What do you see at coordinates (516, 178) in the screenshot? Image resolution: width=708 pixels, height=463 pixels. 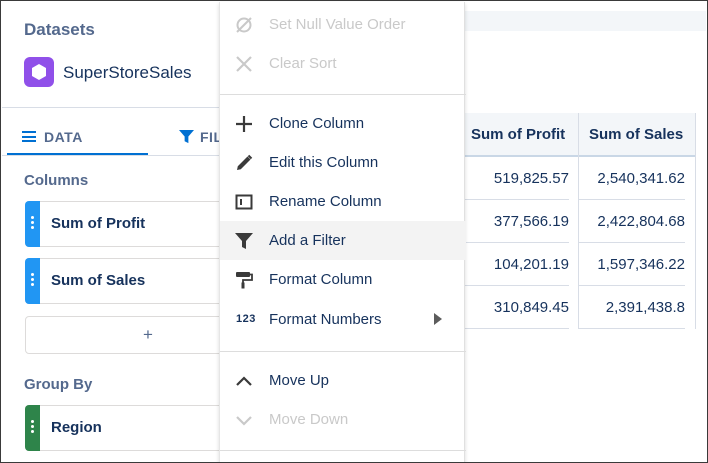 I see `table-cell: 519,825.57` at bounding box center [516, 178].